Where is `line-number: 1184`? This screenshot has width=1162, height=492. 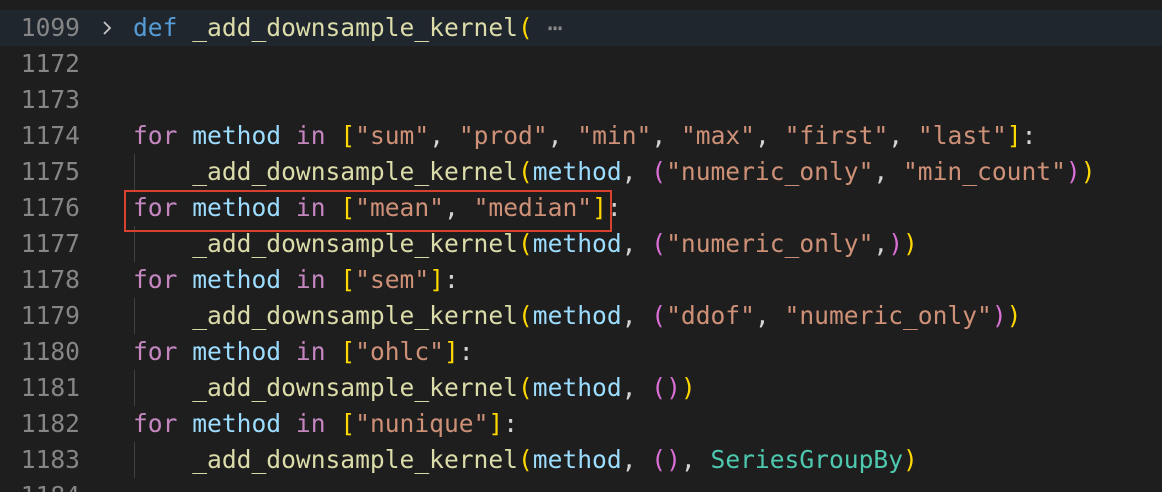
line-number: 1184 is located at coordinates (40, 485).